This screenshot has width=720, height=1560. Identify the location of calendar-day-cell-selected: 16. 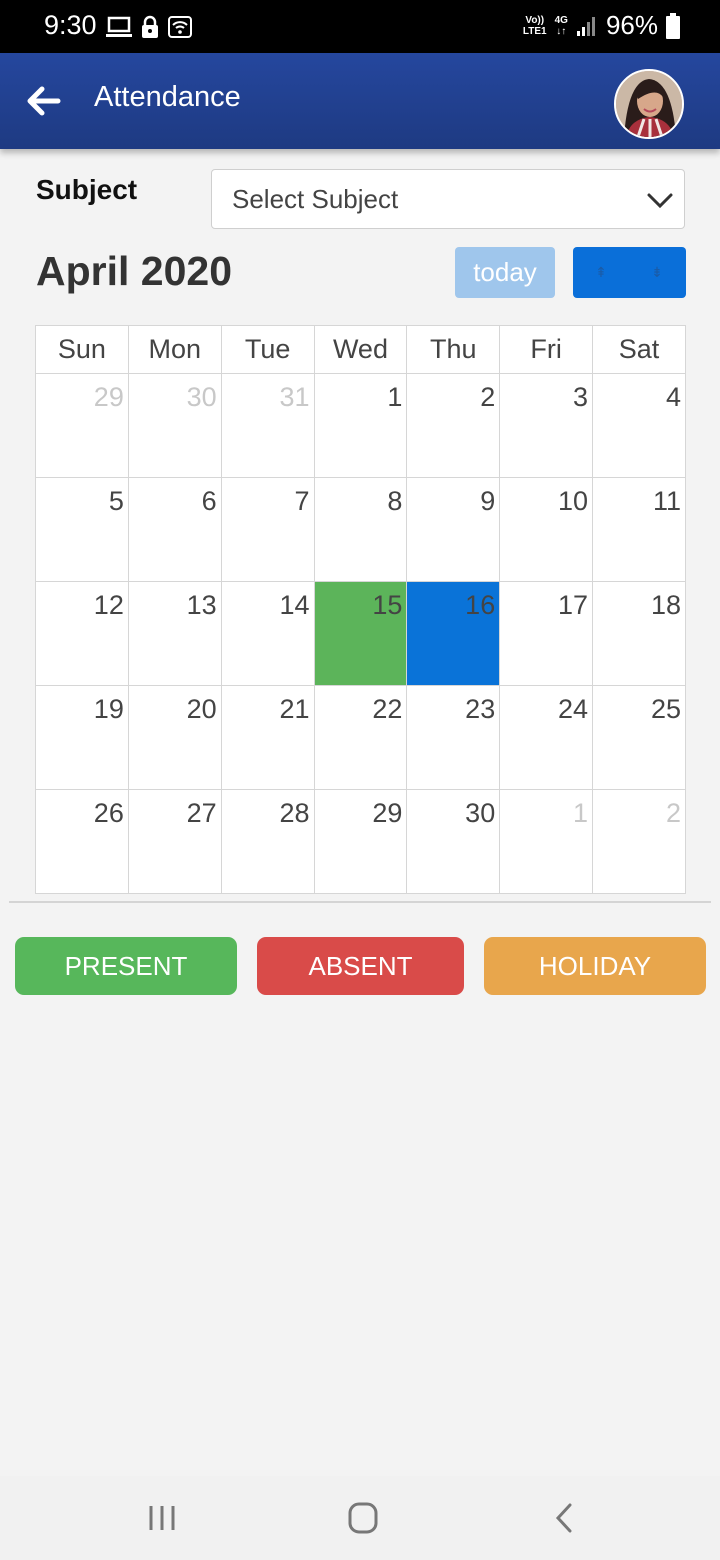
(453, 633).